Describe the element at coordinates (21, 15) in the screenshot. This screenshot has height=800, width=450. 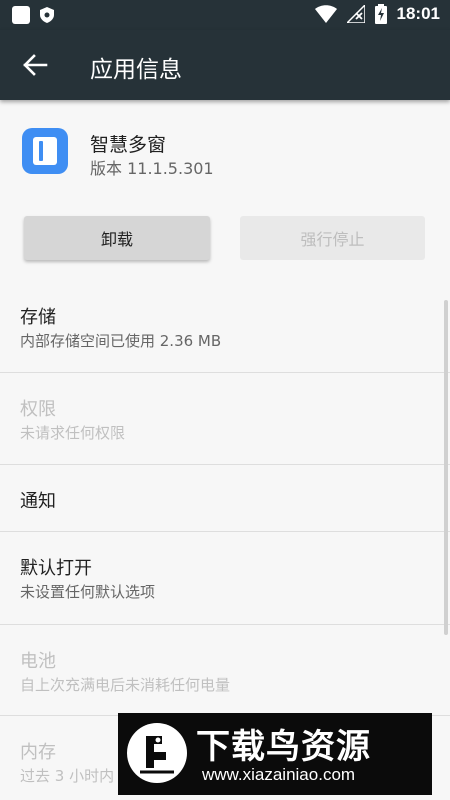
I see `app-square-icon` at that location.